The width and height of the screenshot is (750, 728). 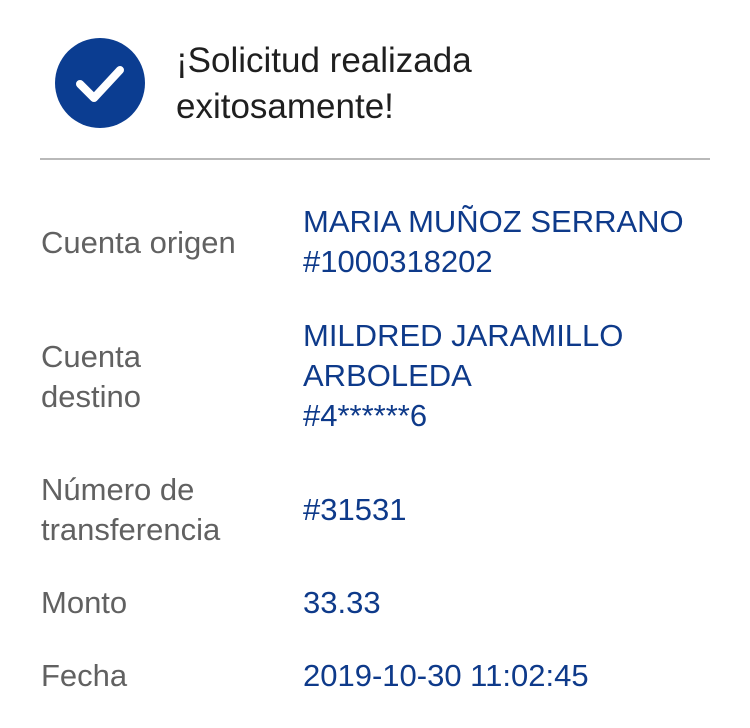 What do you see at coordinates (446, 84) in the screenshot?
I see `success-title: ¡Solicitud realizada exitosamente!` at bounding box center [446, 84].